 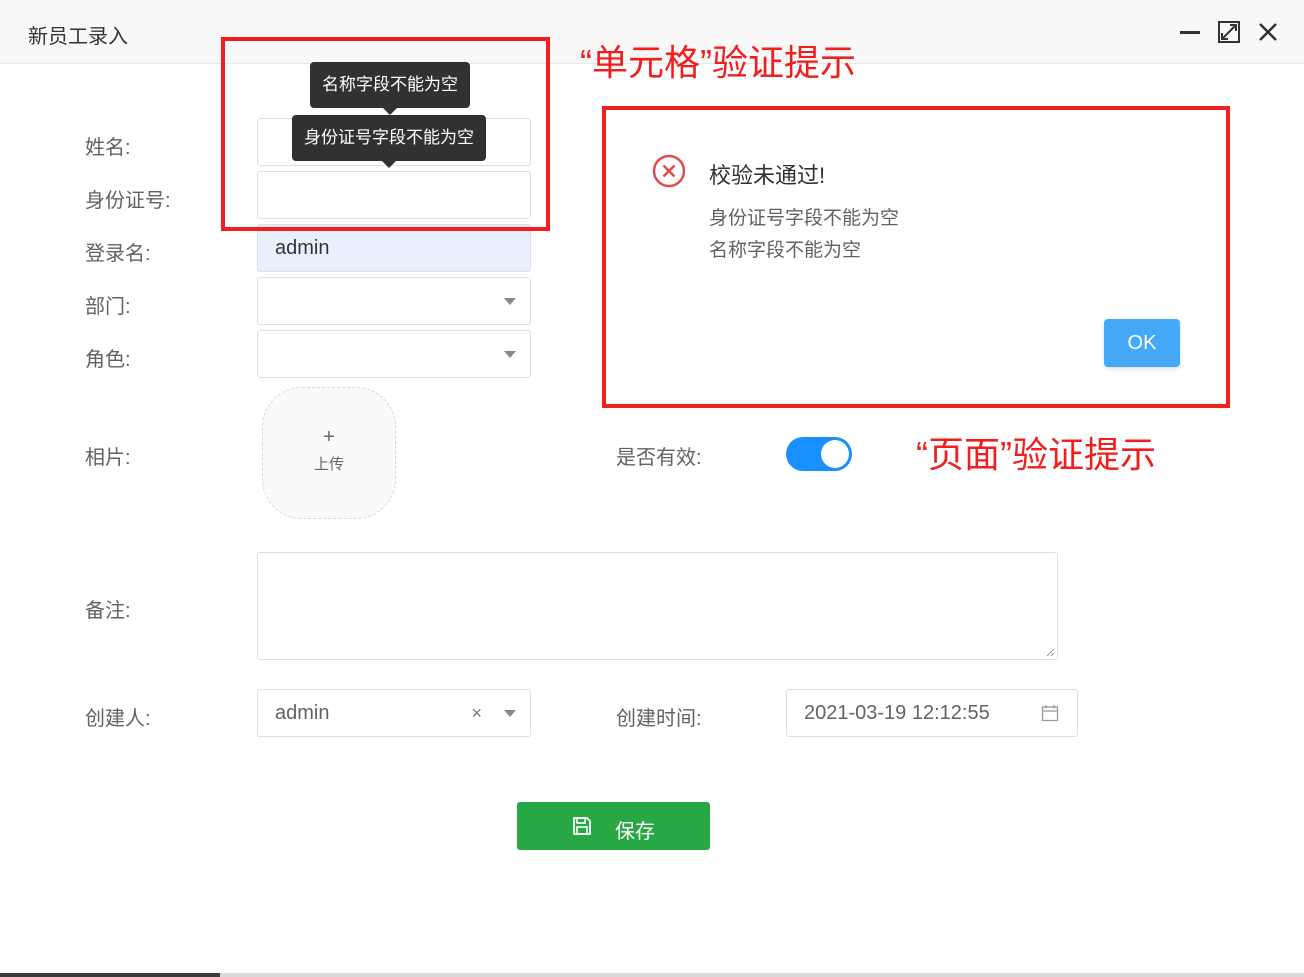 What do you see at coordinates (108, 360) in the screenshot?
I see `role-label: 角色:` at bounding box center [108, 360].